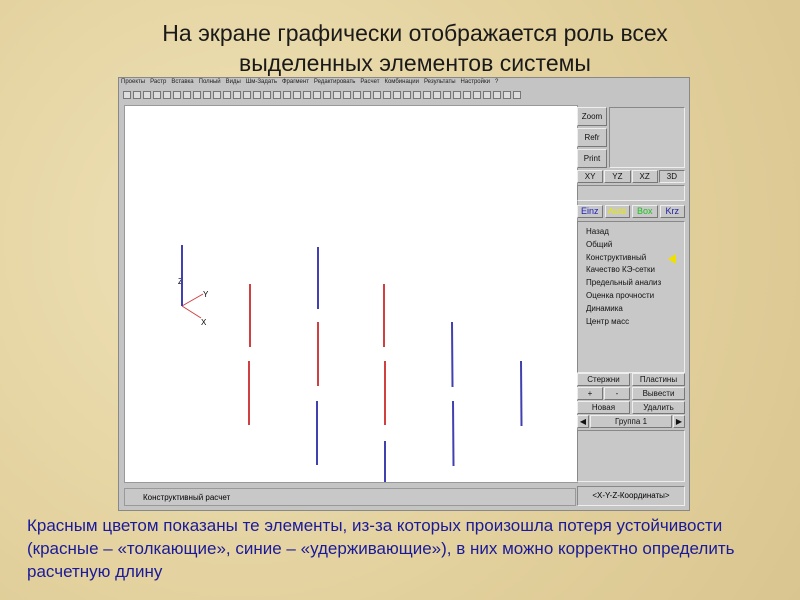 The width and height of the screenshot is (800, 600). Describe the element at coordinates (631, 283) in the screenshot. I see `result-menu-item: Предельный анализ` at that location.